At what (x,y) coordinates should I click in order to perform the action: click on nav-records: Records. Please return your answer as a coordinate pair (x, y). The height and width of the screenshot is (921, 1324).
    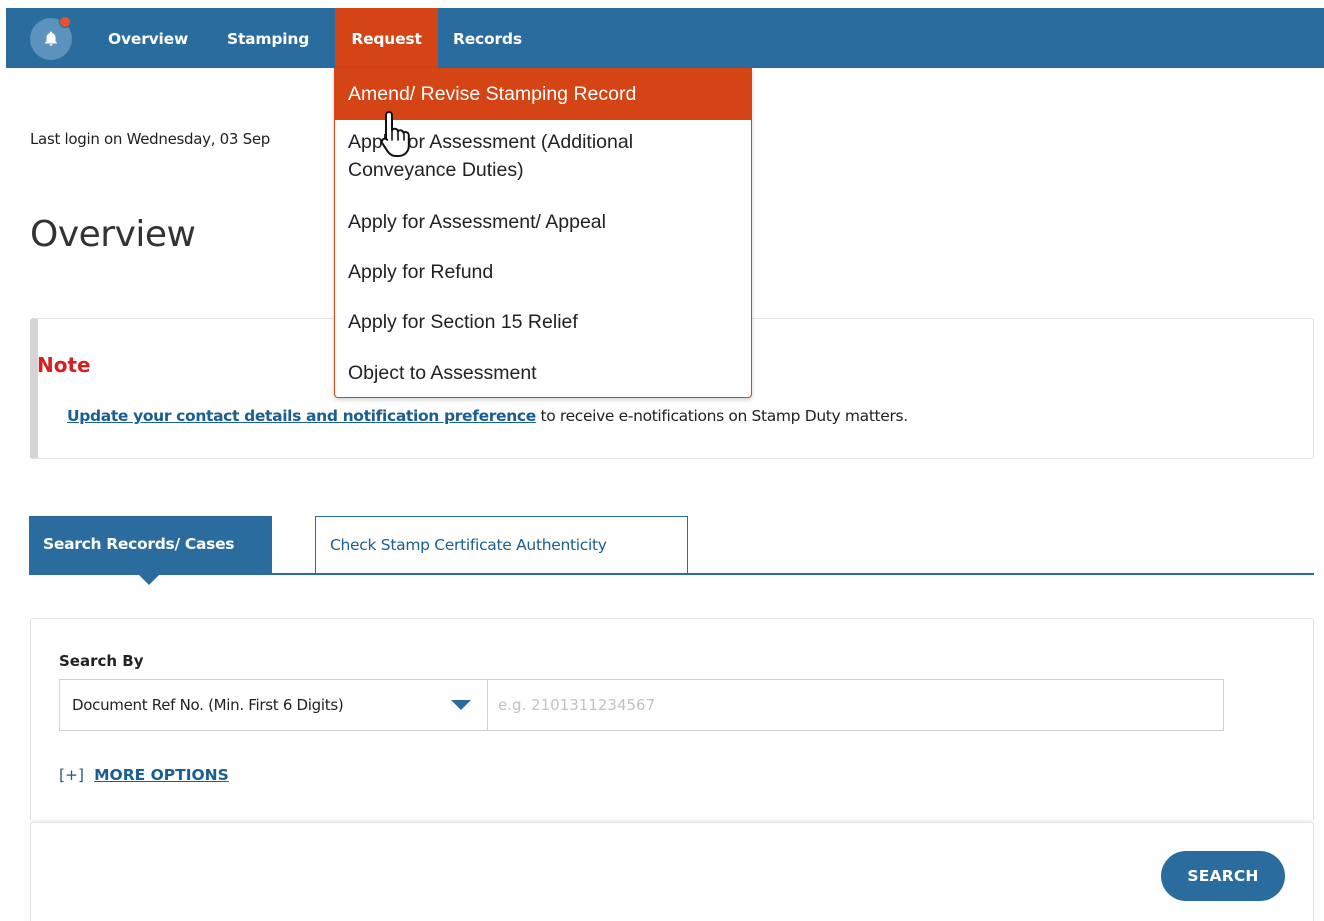
    Looking at the image, I should click on (487, 38).